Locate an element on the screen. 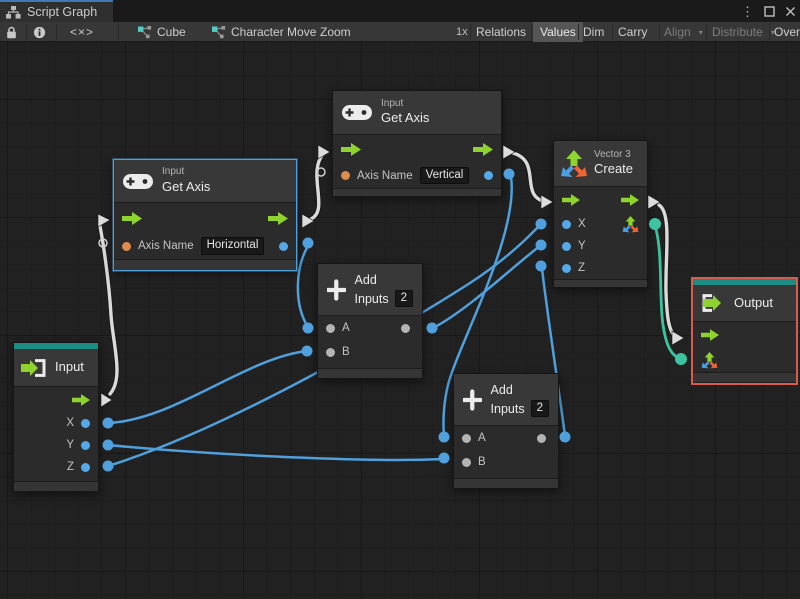 The image size is (800, 599). z-port is located at coordinates (566, 268).